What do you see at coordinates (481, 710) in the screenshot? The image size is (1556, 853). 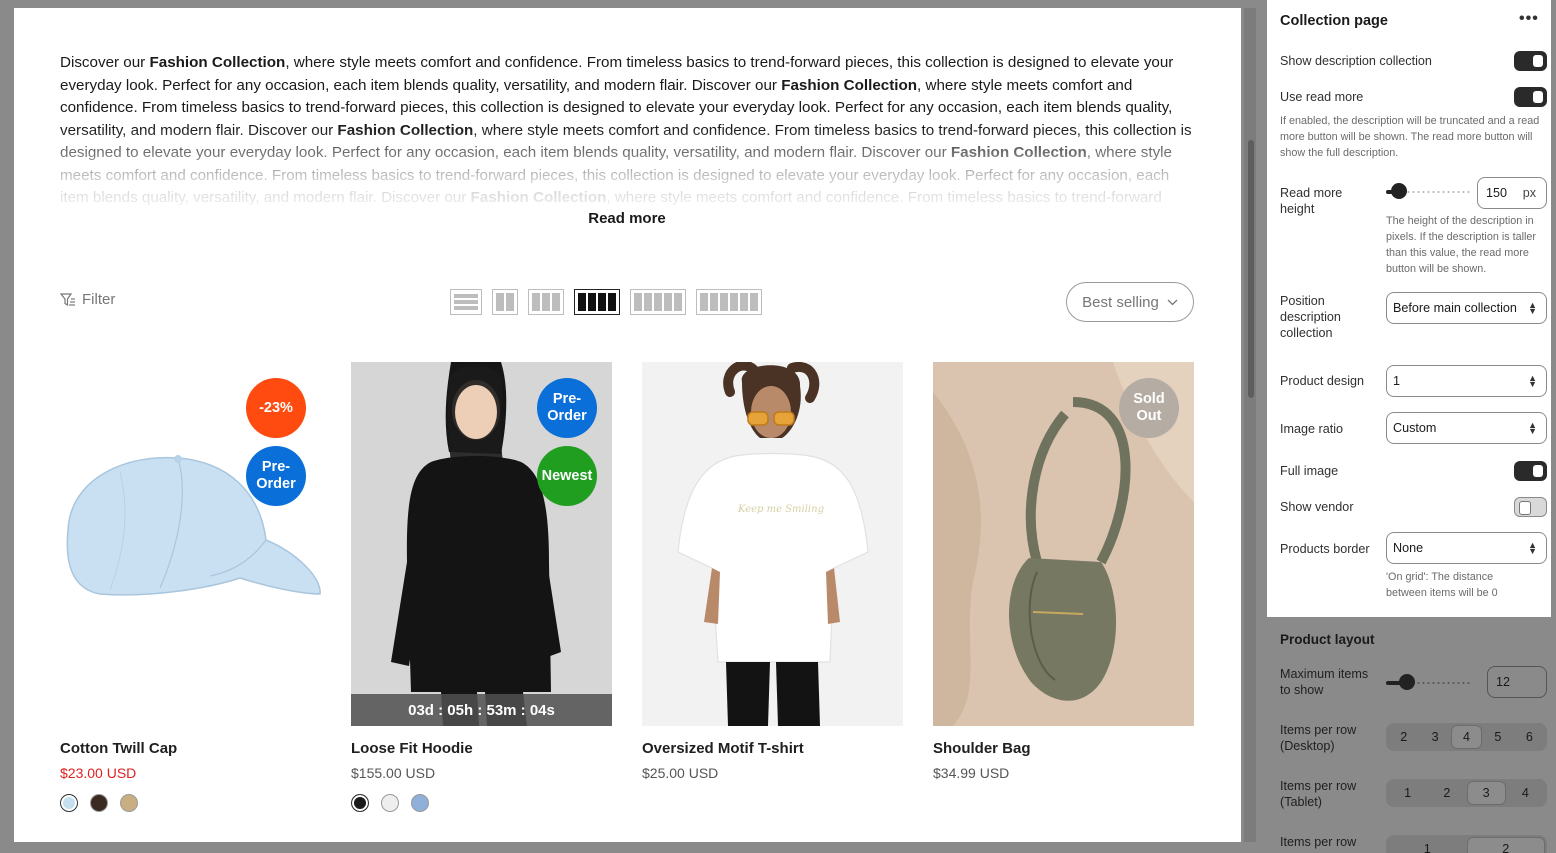 I see `countdown-timer: 03d : 05h : 53m : 04s` at bounding box center [481, 710].